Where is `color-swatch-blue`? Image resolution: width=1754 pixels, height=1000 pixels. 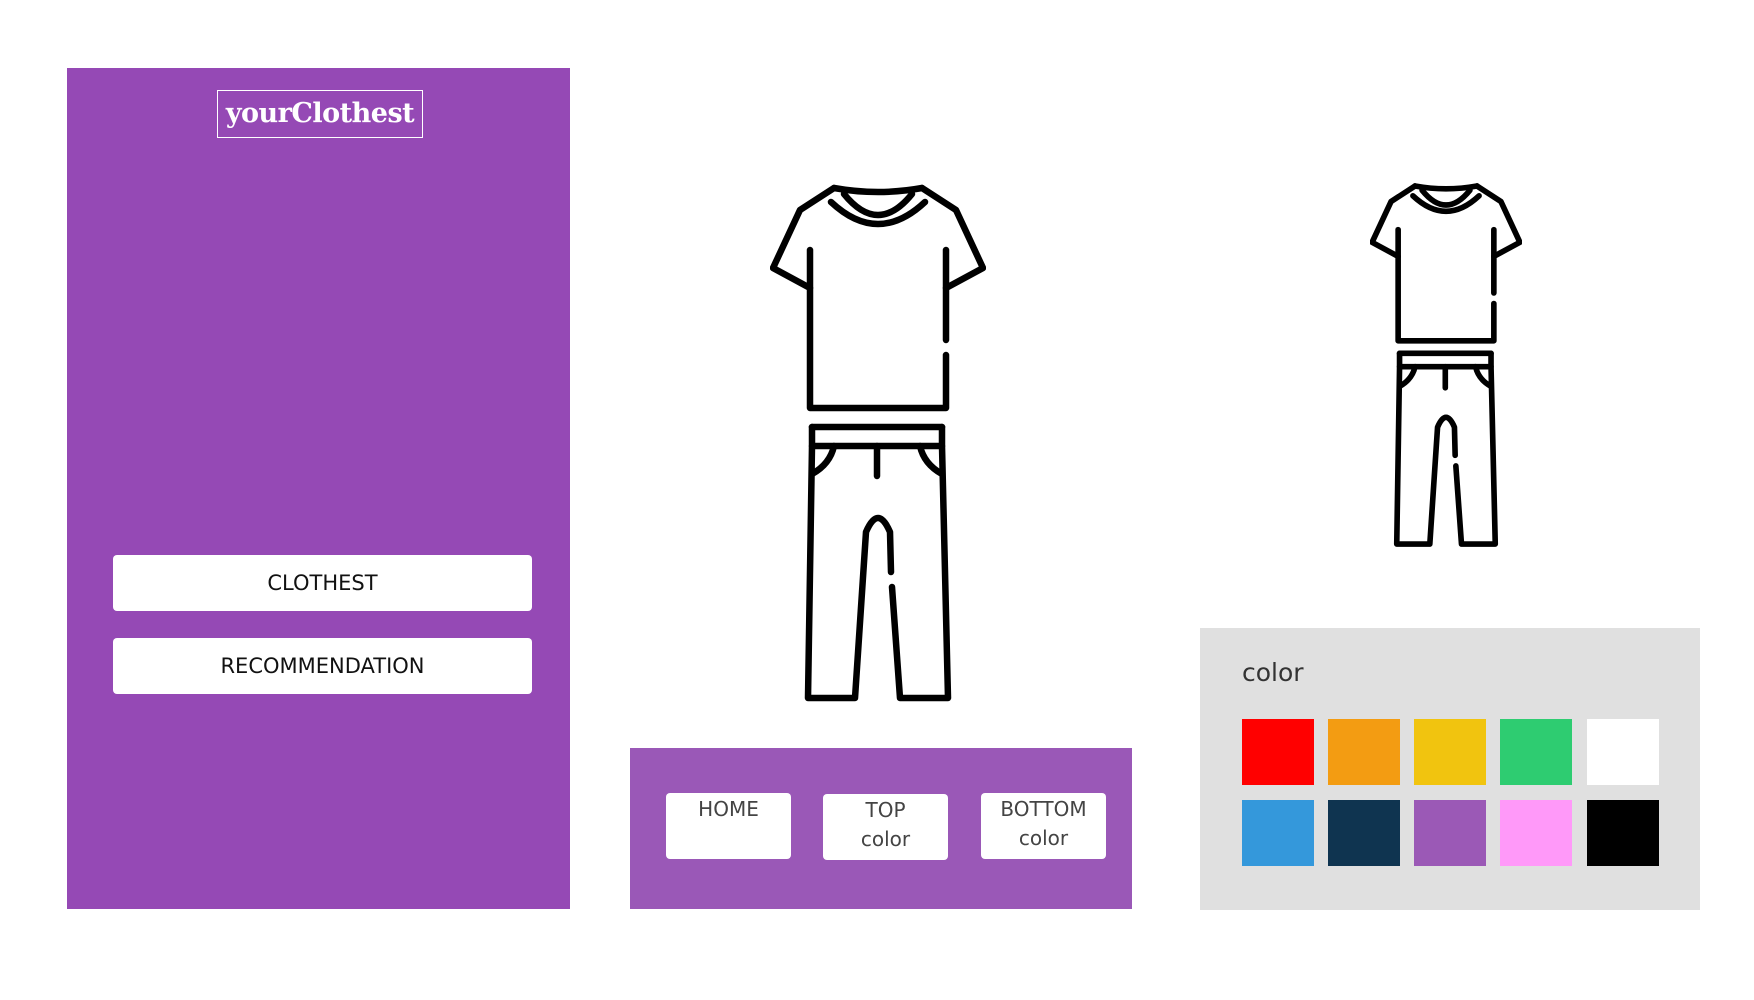 color-swatch-blue is located at coordinates (1278, 833).